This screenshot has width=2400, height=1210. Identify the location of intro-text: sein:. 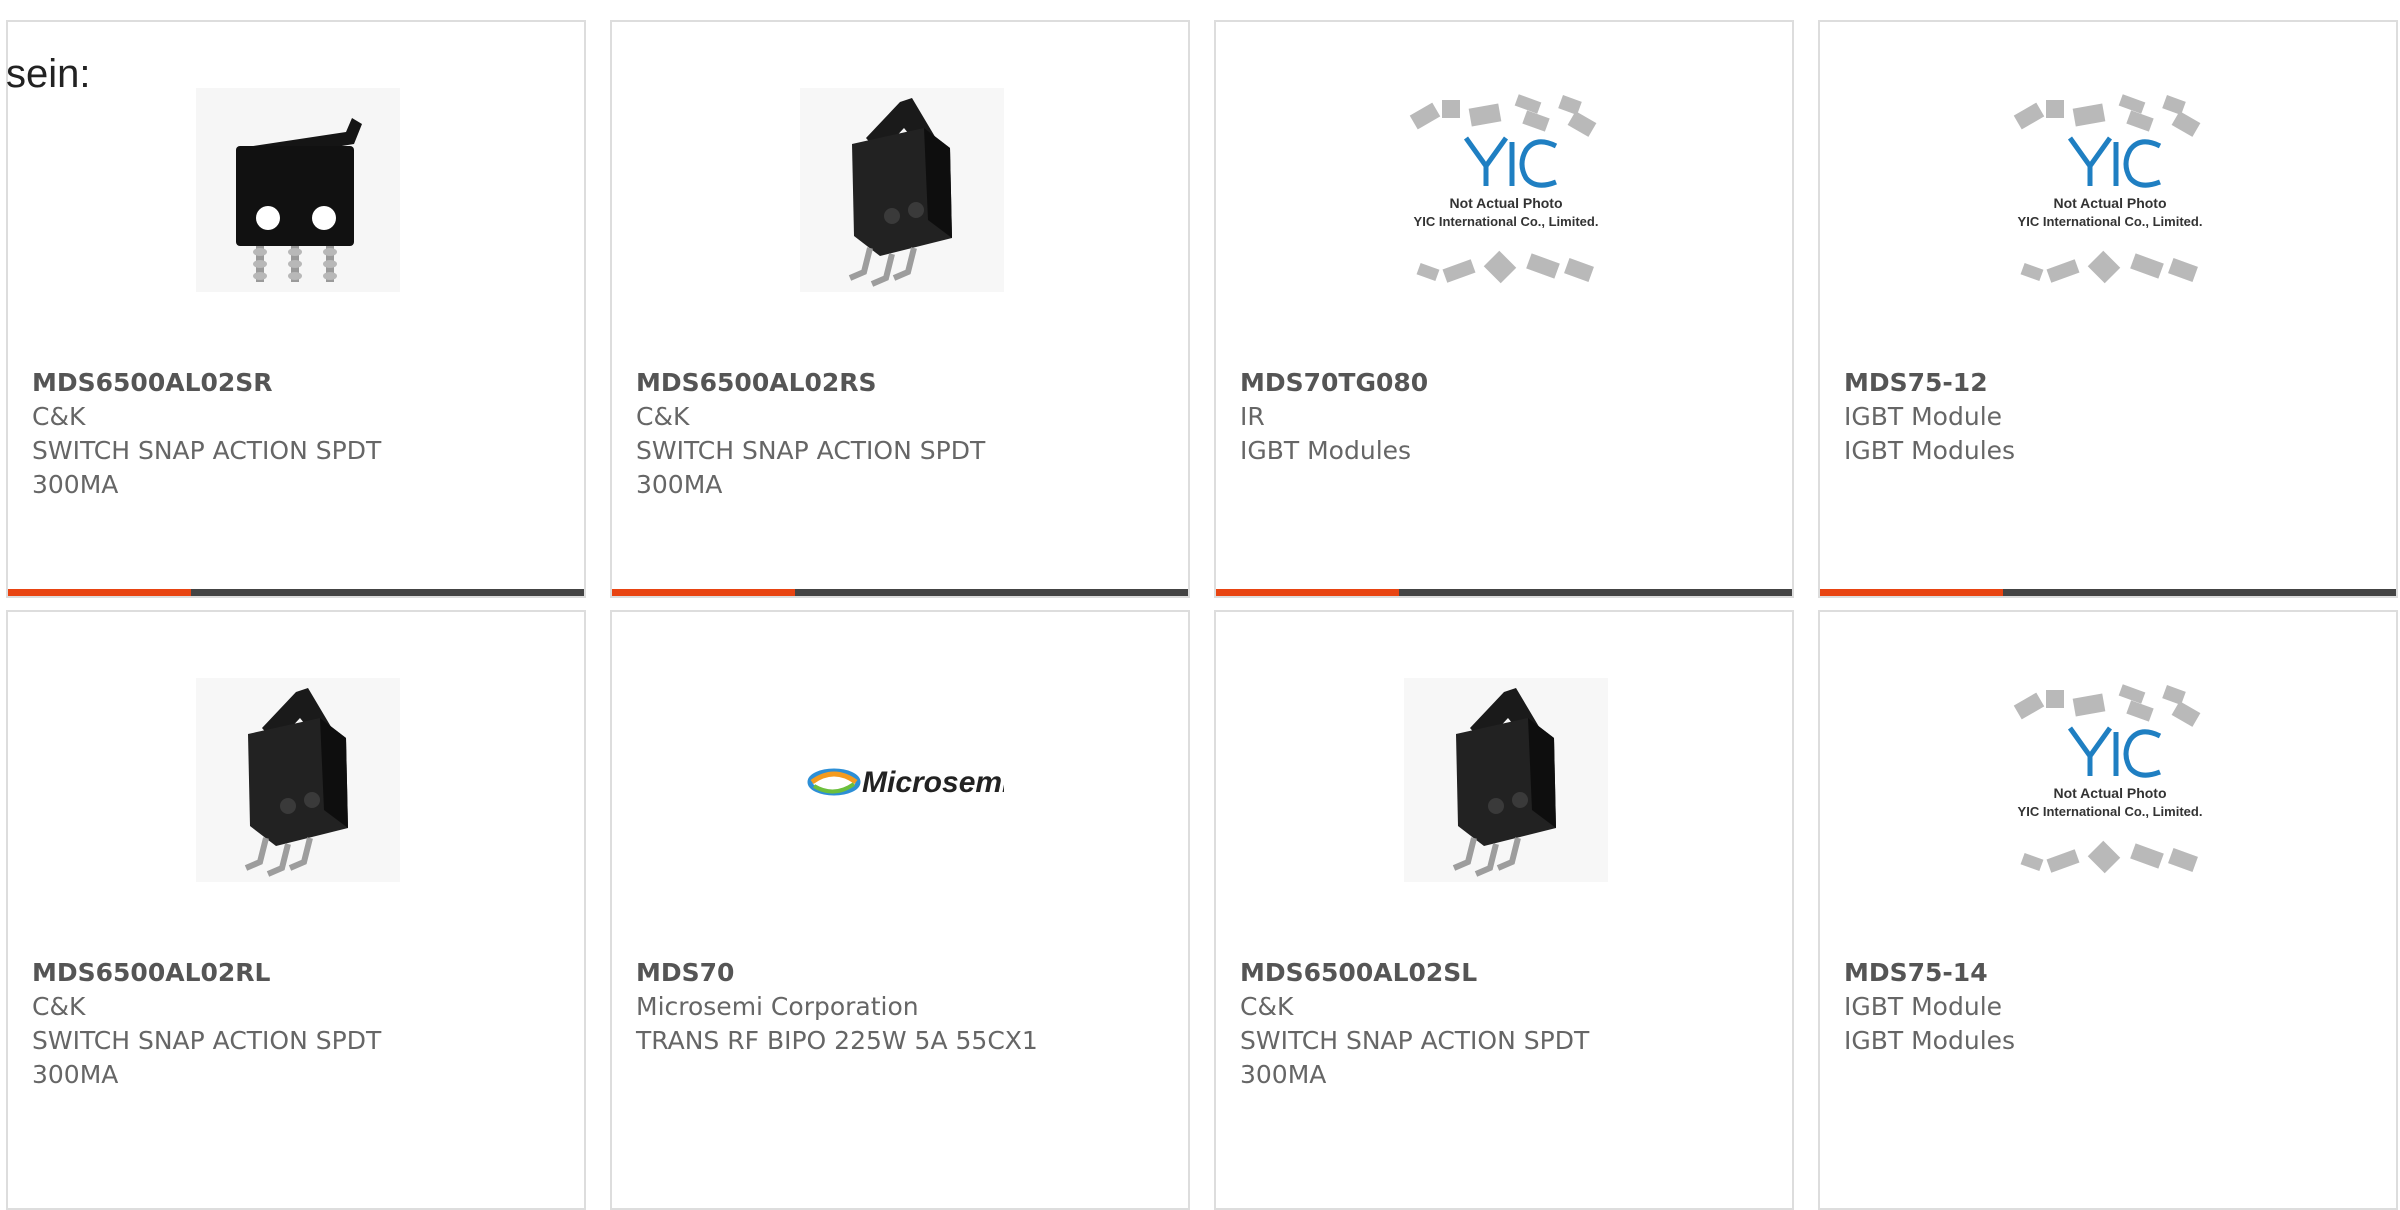
(48, 74).